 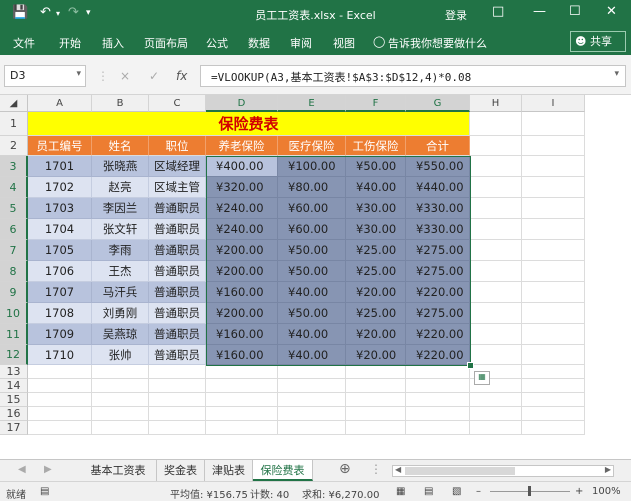 What do you see at coordinates (503, 471) in the screenshot?
I see `horizontal-scrollbar: ◀ ▶` at bounding box center [503, 471].